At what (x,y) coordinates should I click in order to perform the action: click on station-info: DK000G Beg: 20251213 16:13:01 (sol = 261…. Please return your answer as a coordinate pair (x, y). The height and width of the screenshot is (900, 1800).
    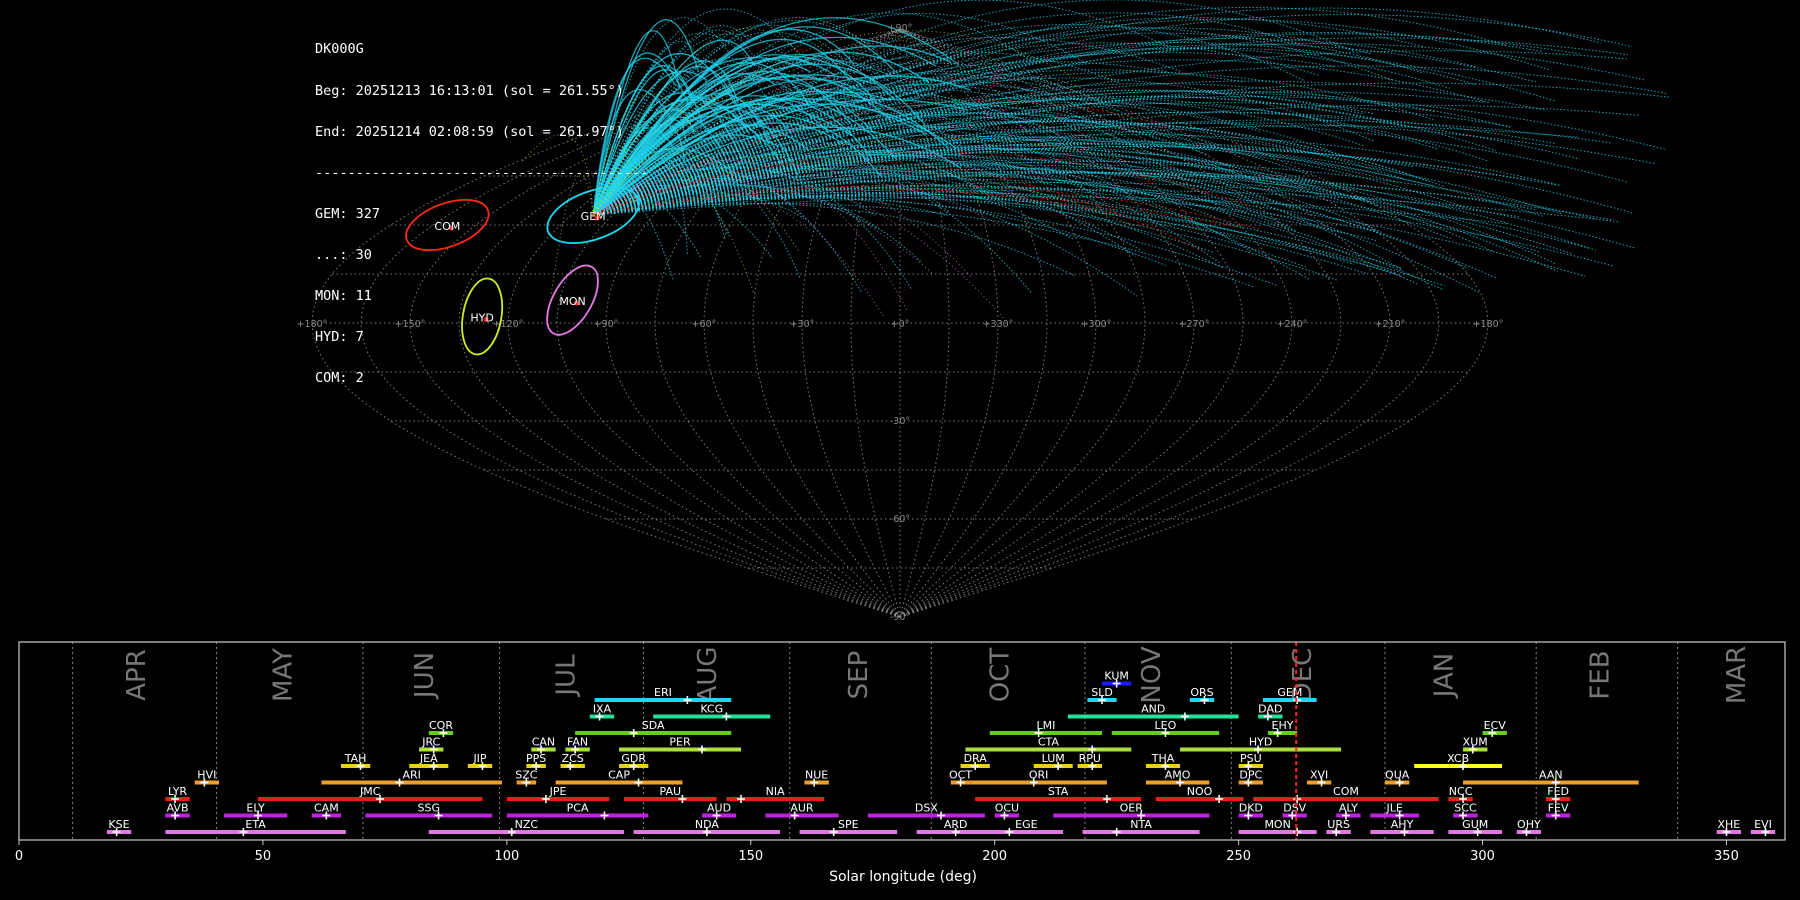
    Looking at the image, I should click on (481, 208).